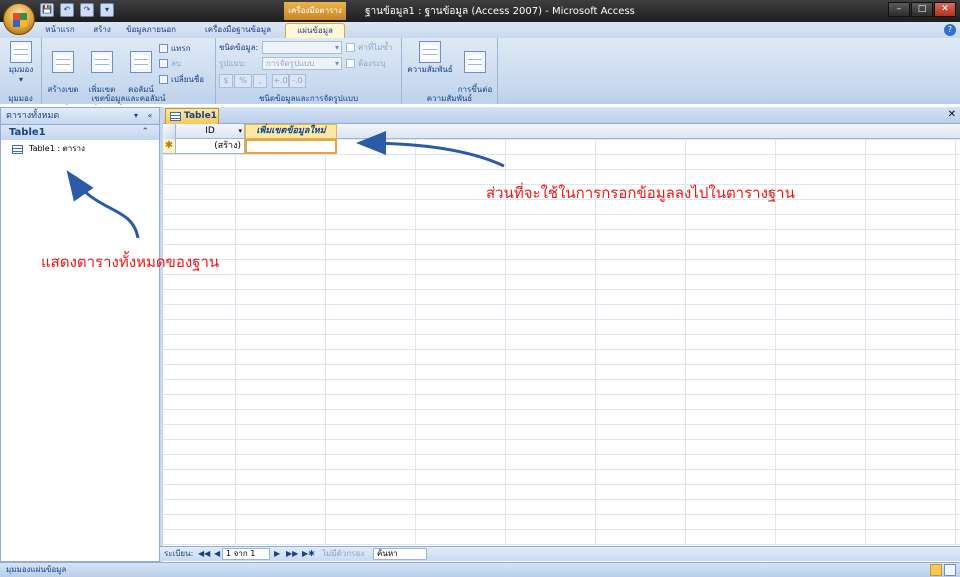 The image size is (960, 577). I want to click on currency-format-button: $, so click(226, 81).